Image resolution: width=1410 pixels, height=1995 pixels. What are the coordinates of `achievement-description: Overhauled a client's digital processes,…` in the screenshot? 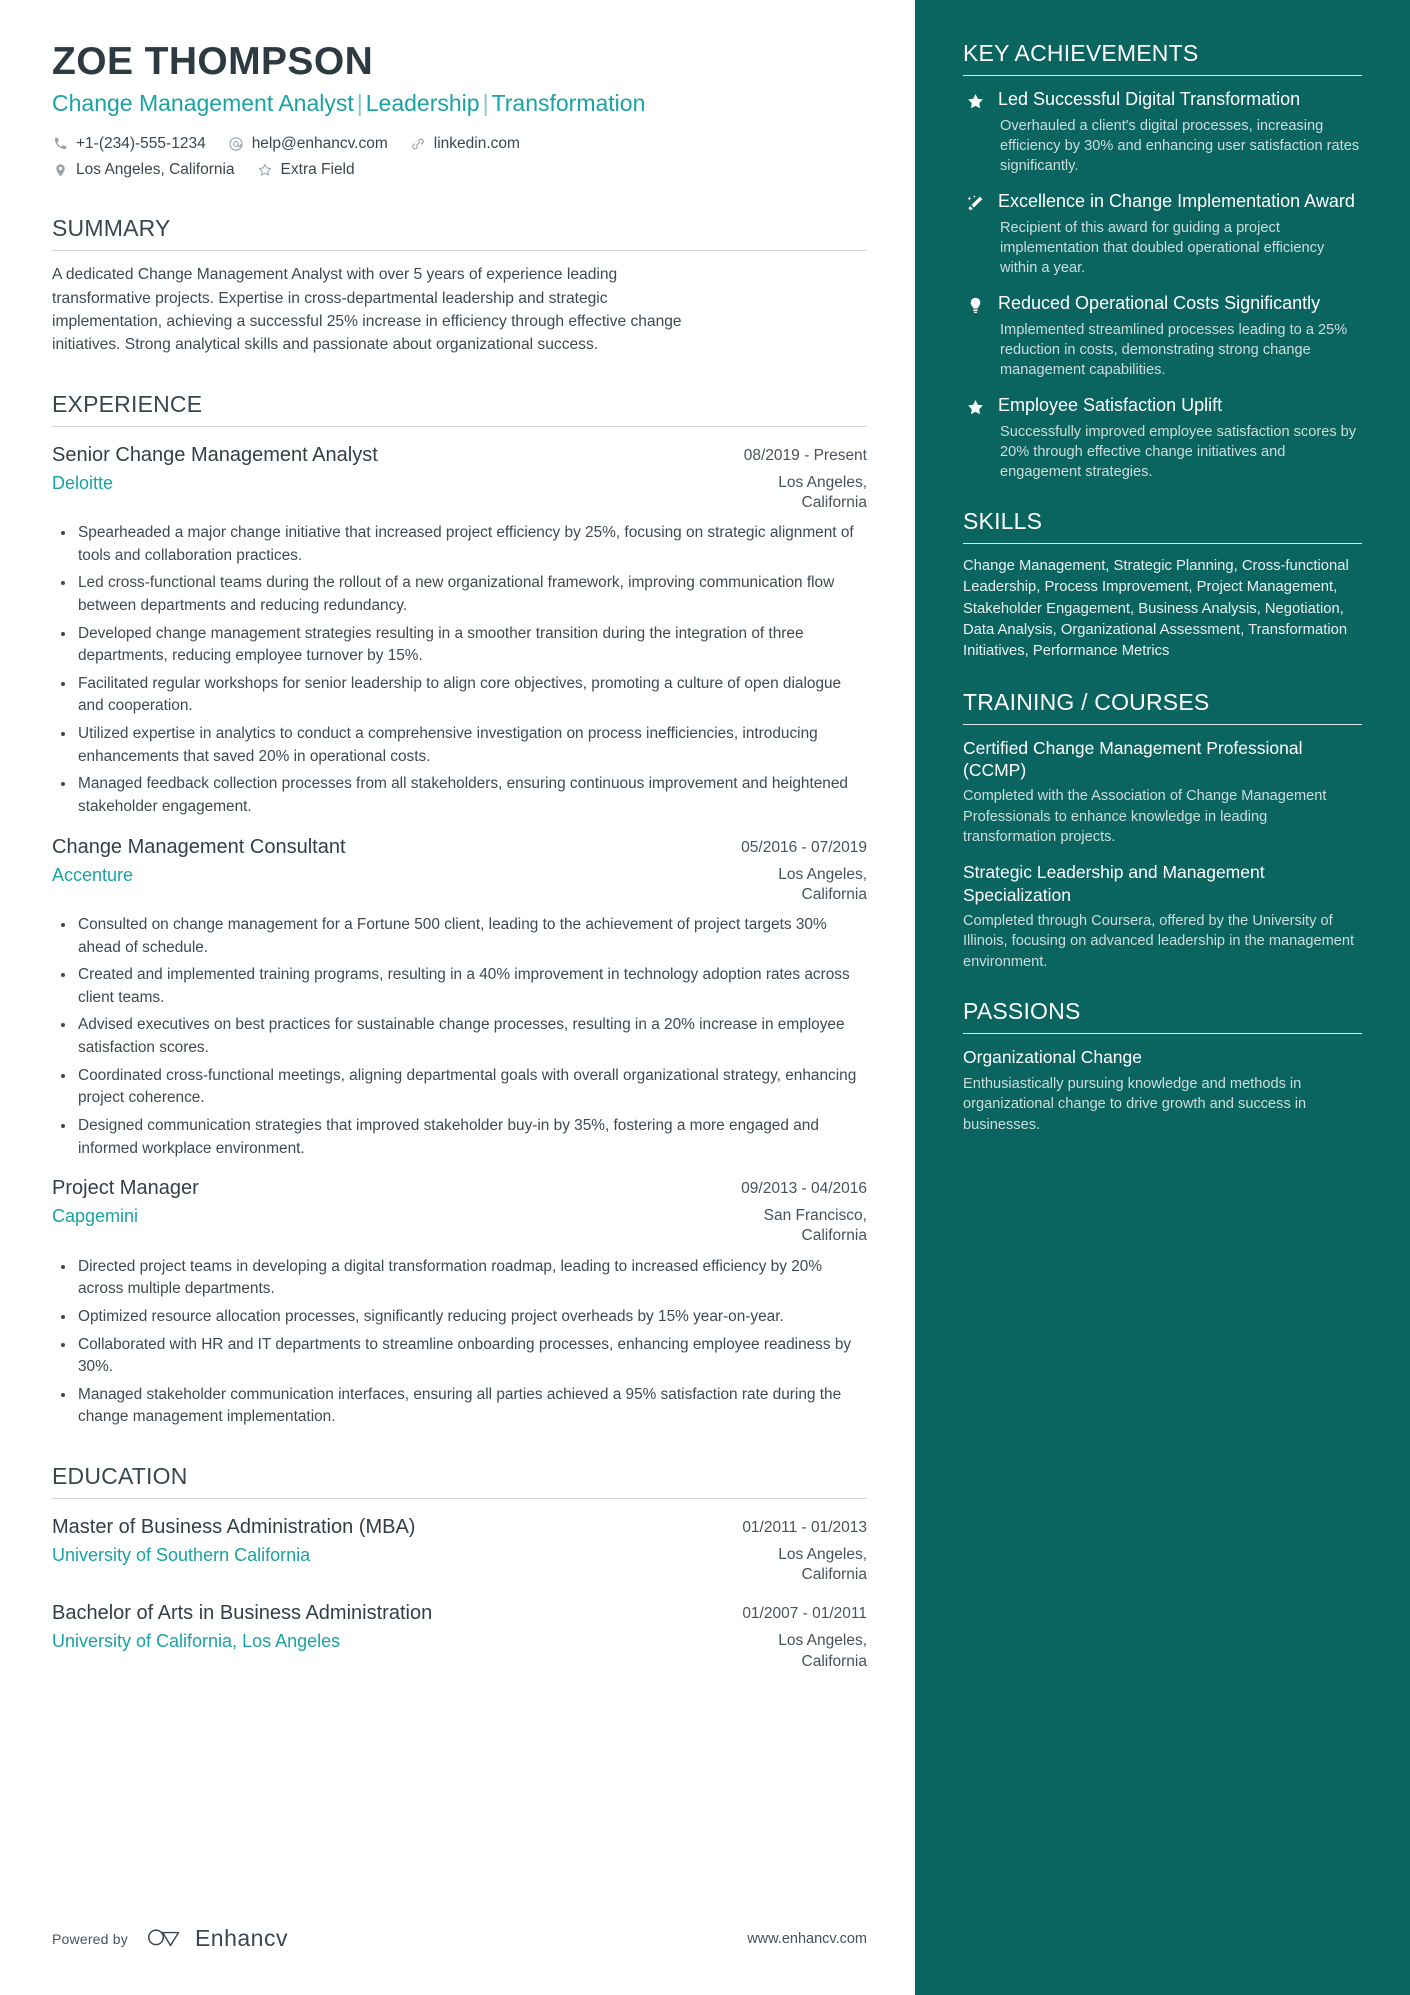 It's located at (1180, 145).